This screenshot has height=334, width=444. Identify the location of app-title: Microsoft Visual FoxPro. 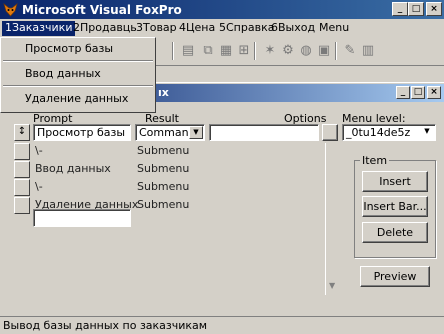
(102, 10).